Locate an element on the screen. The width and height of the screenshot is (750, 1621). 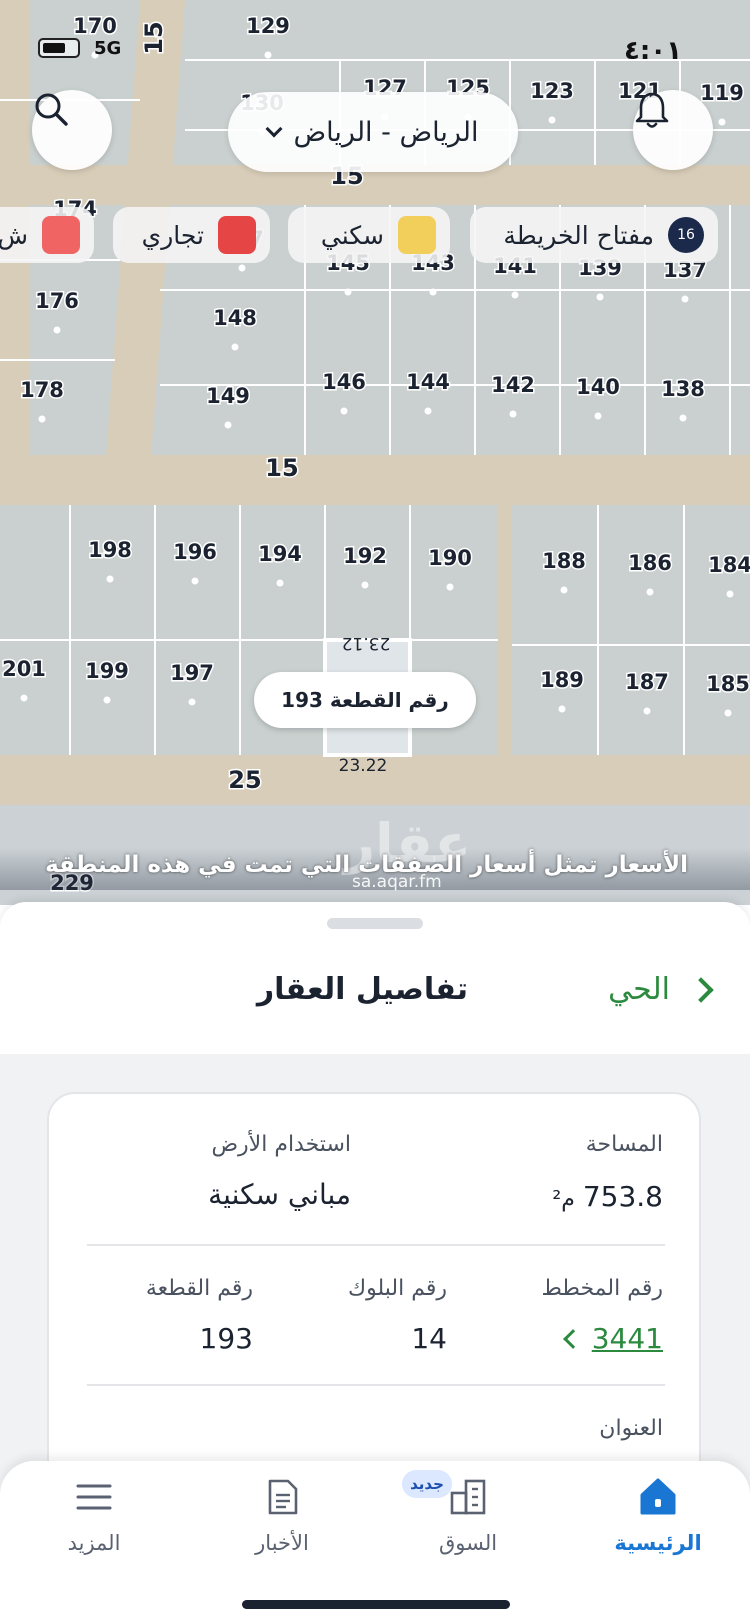
chevron-right-icon is located at coordinates (701, 989).